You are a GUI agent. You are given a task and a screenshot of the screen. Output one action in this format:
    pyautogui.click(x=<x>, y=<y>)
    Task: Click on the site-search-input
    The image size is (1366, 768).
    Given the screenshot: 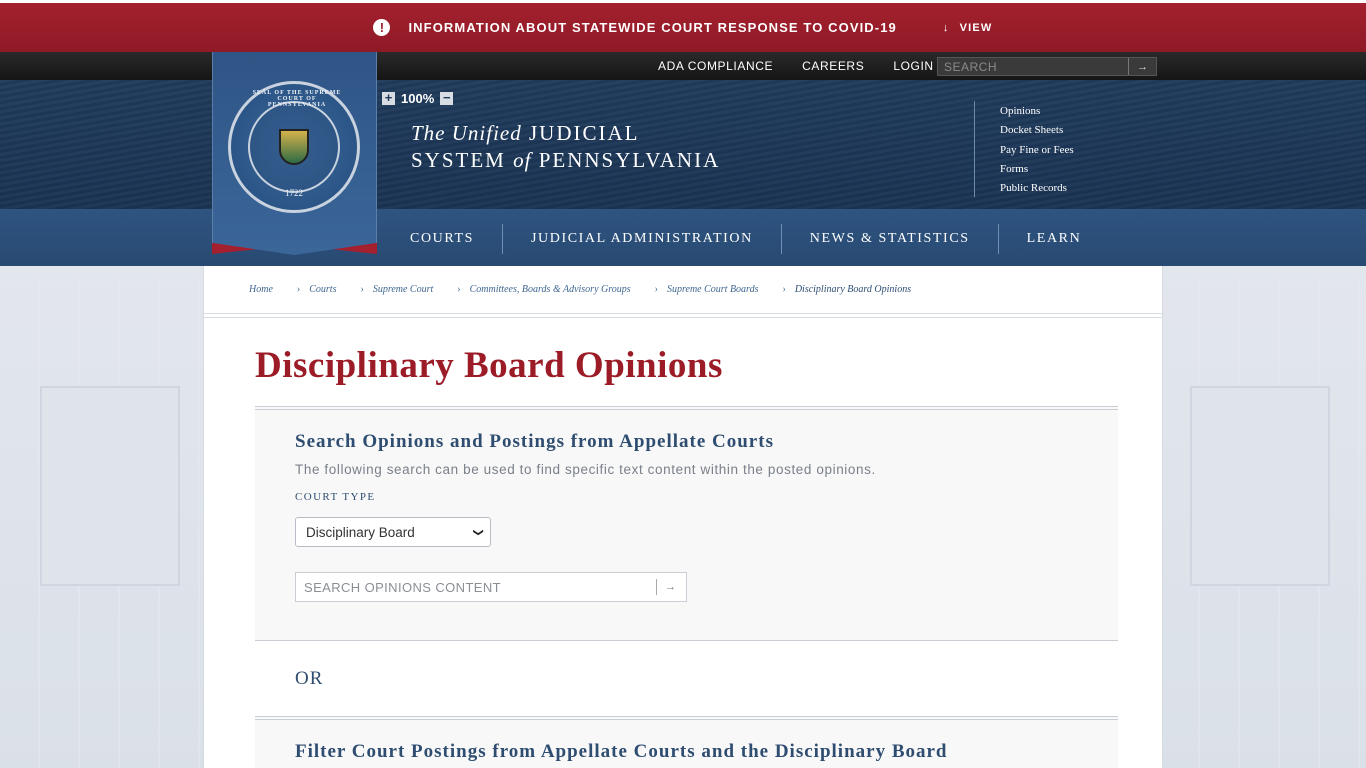 What is the action you would take?
    pyautogui.click(x=1033, y=66)
    